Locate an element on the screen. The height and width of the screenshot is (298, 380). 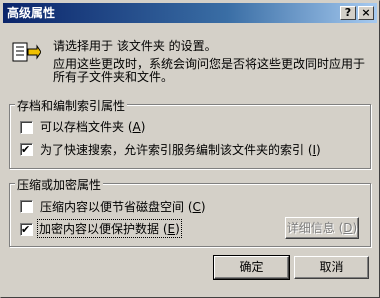
intro-line-3: 所有子文件夹和文件。 is located at coordinates (113, 77).